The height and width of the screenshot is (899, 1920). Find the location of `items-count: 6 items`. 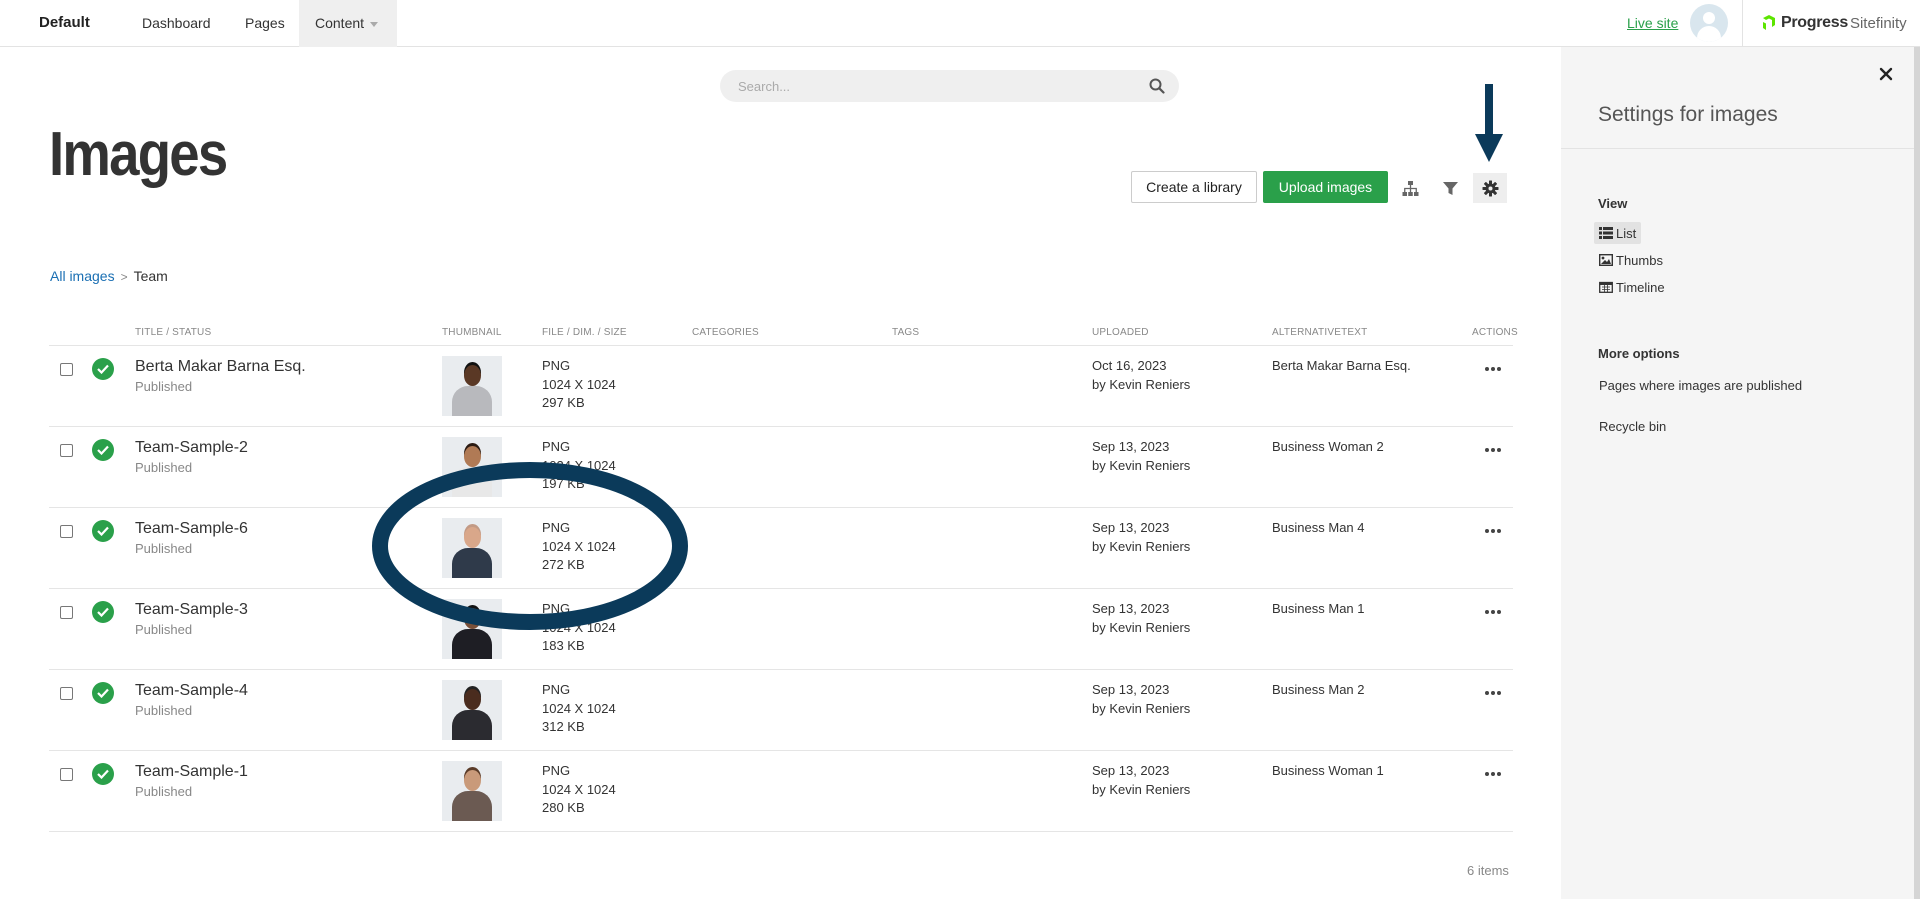

items-count: 6 items is located at coordinates (1488, 870).